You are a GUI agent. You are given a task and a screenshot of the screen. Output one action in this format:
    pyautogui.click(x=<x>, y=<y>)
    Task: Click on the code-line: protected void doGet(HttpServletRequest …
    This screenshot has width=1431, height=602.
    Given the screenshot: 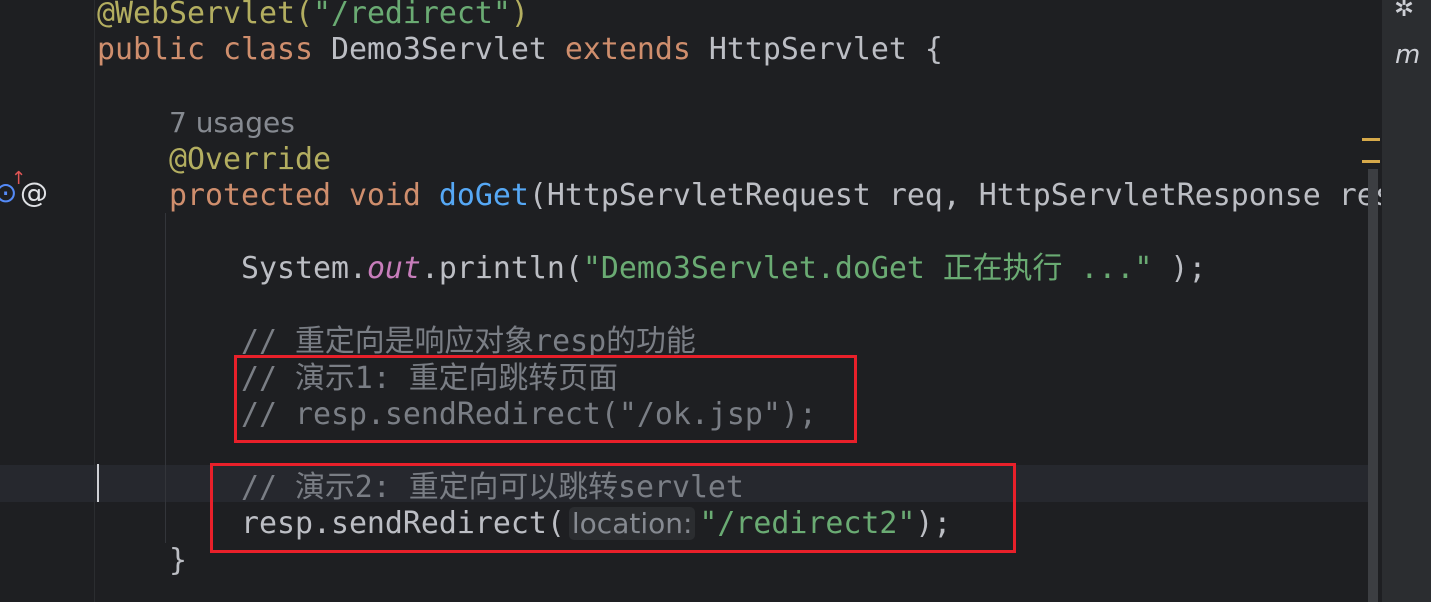 What is the action you would take?
    pyautogui.click(x=754, y=196)
    